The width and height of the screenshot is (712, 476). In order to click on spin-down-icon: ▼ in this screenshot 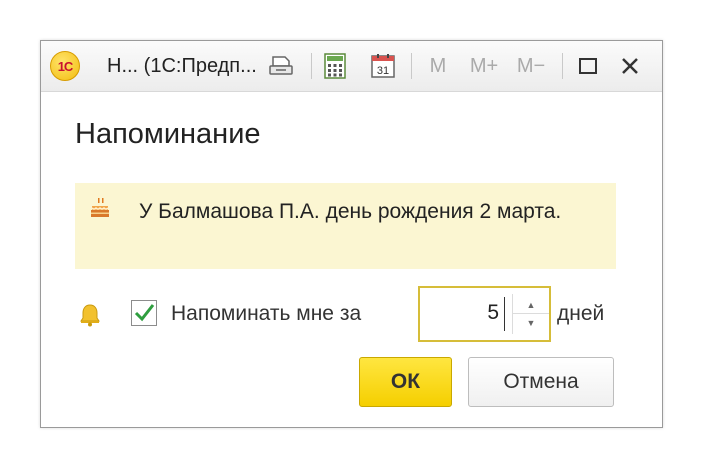, I will do `click(531, 323)`.